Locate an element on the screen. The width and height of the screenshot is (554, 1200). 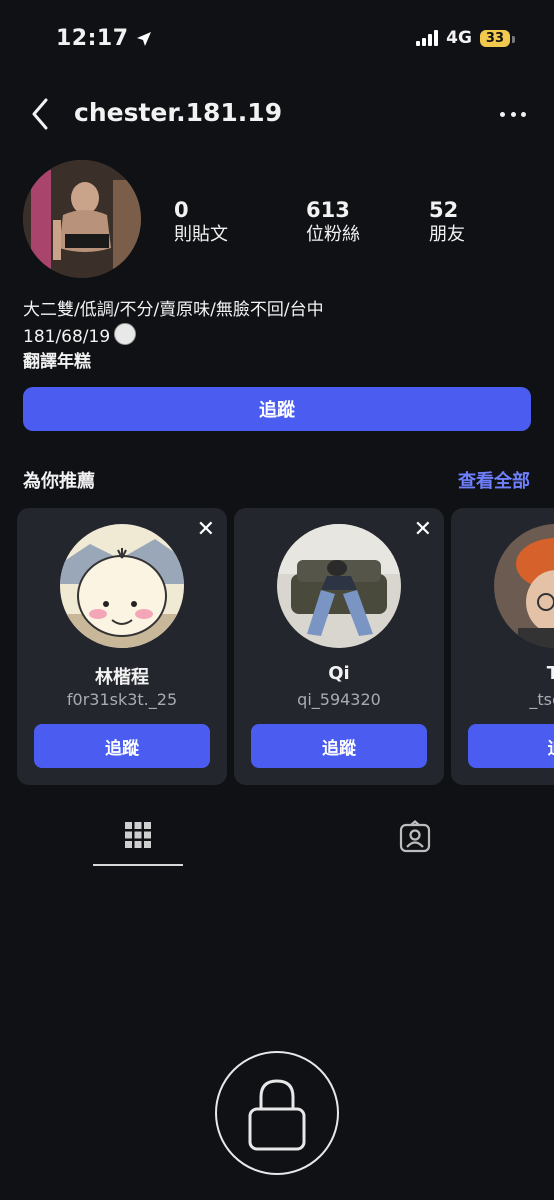
profile-avatar is located at coordinates (82, 219).